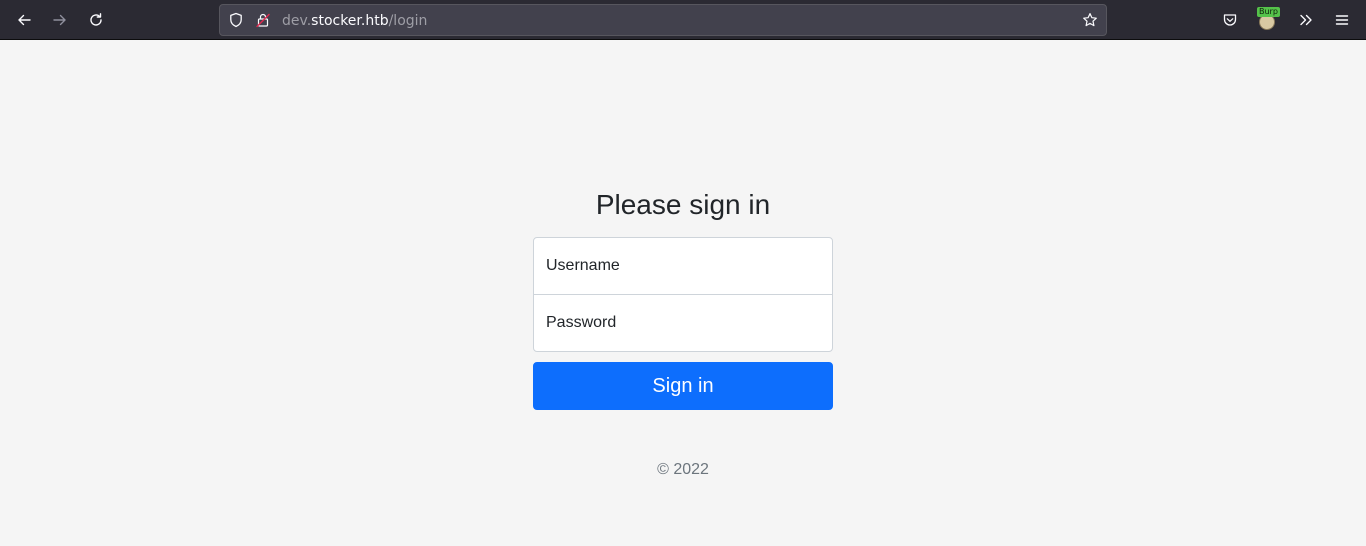 The image size is (1366, 546). I want to click on browser-toolbar: dev.stocker.htb/login Burp, so click(683, 20).